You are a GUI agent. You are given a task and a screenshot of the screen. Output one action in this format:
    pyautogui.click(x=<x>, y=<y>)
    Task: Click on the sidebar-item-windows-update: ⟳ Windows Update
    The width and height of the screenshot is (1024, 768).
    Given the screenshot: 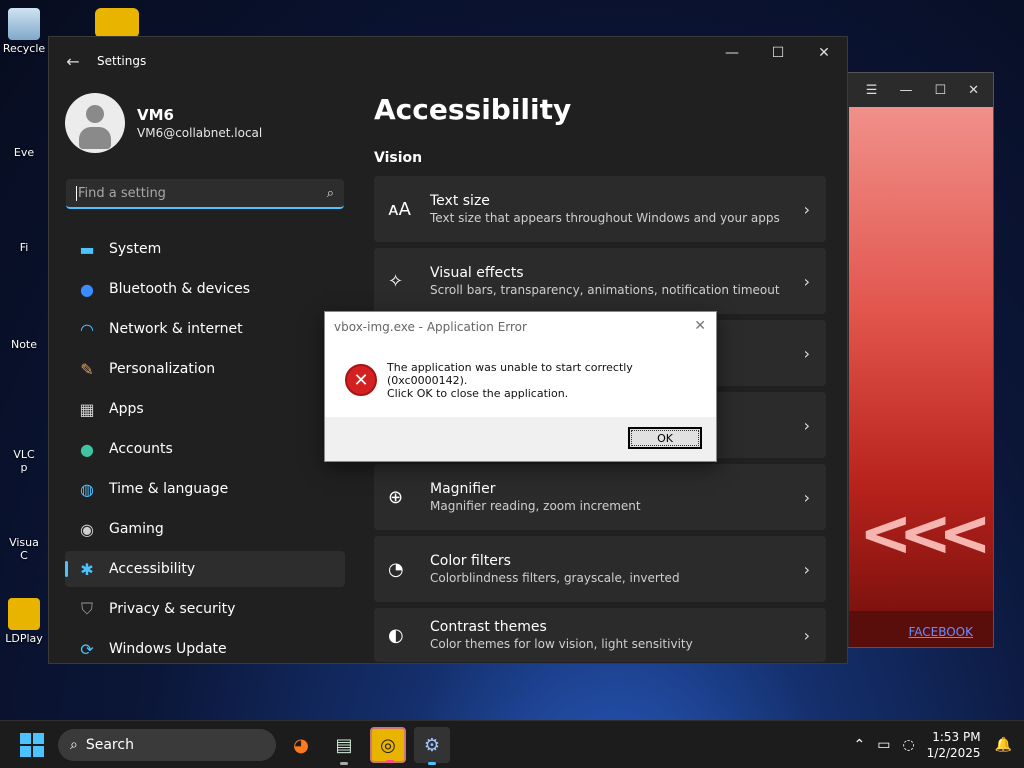 What is the action you would take?
    pyautogui.click(x=205, y=649)
    